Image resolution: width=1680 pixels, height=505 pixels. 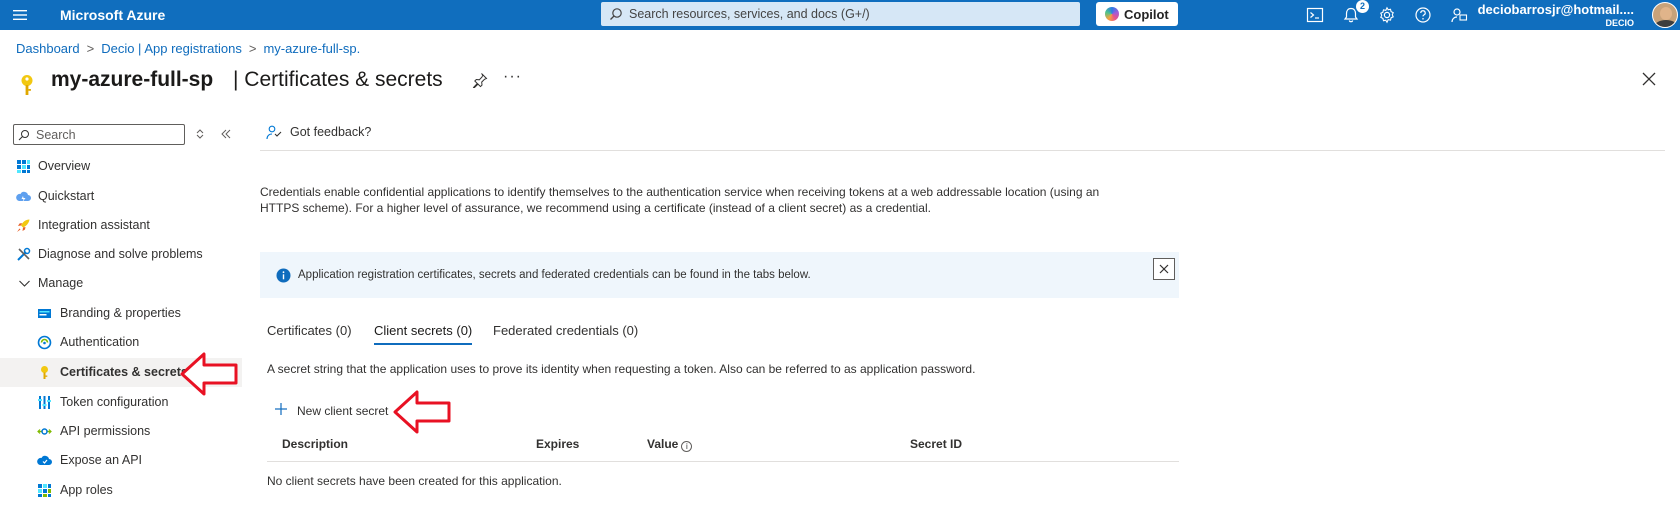 I want to click on pin-icon, so click(x=480, y=80).